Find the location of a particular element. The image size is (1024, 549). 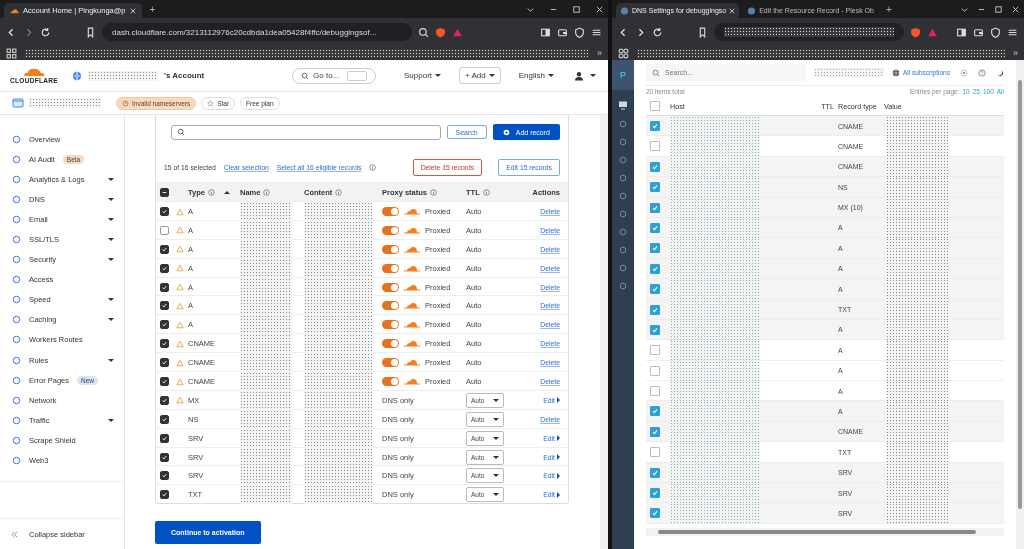

add-menu: + Add is located at coordinates (480, 75).